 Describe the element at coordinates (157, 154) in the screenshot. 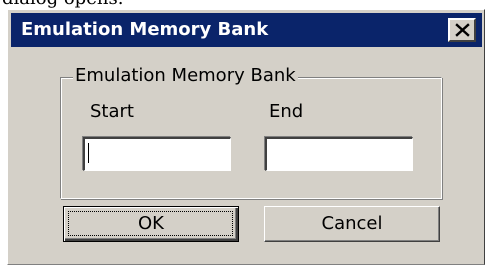

I see `start-input` at that location.